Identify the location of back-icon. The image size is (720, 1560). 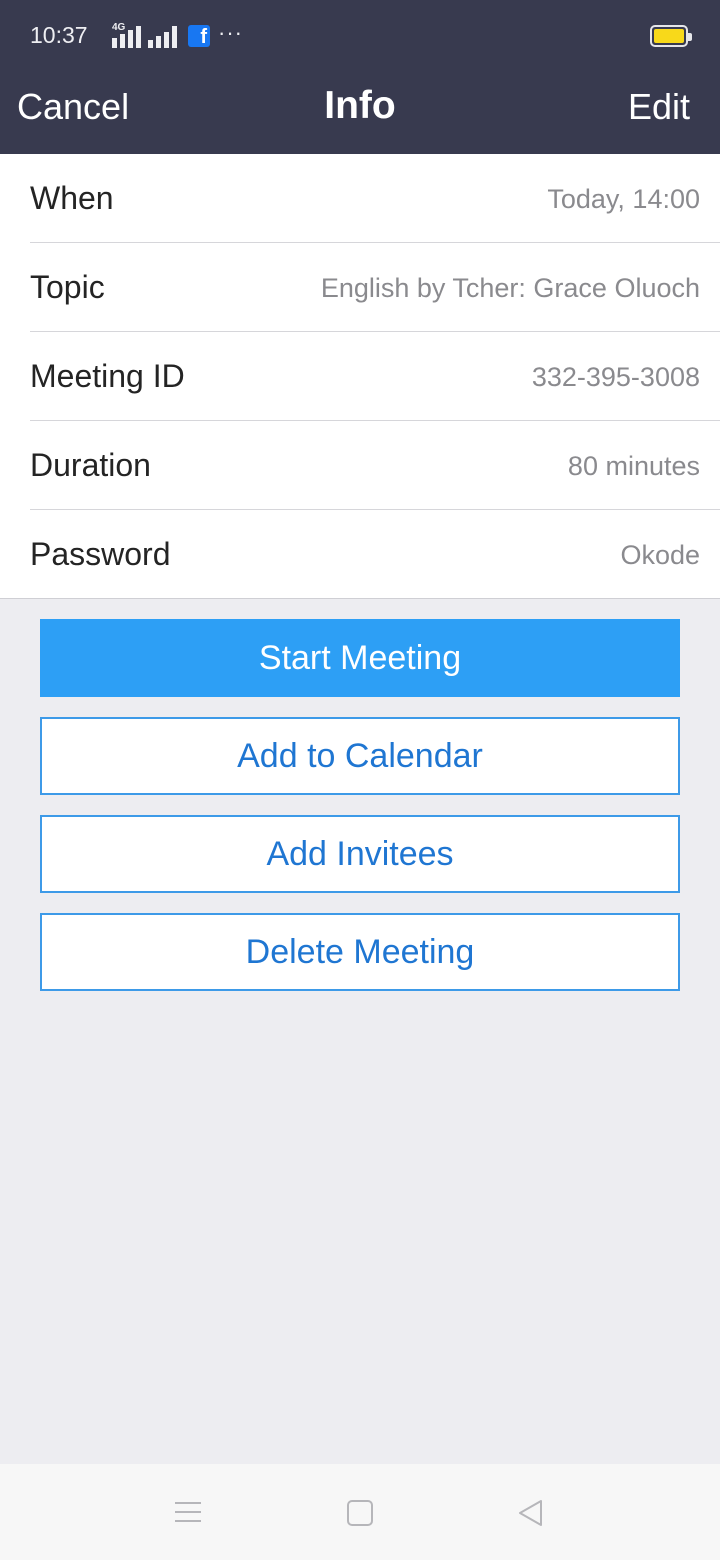
(531, 1513).